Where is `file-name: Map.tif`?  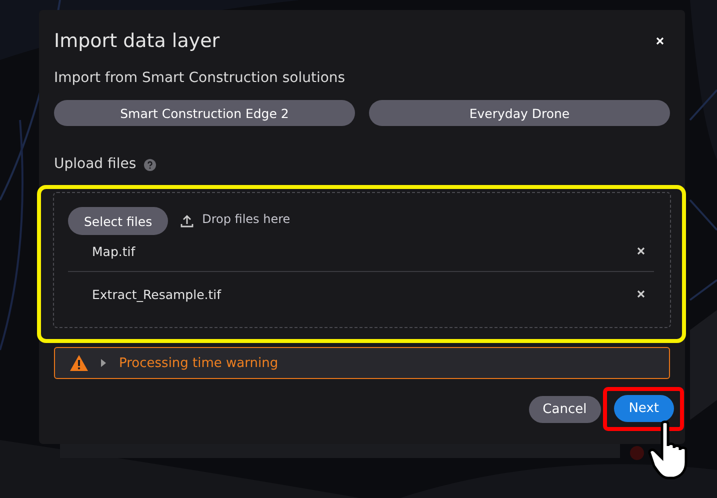 file-name: Map.tif is located at coordinates (114, 251).